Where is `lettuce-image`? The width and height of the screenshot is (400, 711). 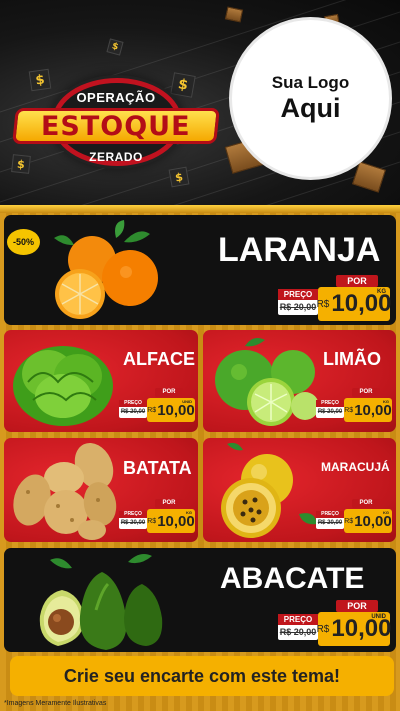 lettuce-image is located at coordinates (63, 386).